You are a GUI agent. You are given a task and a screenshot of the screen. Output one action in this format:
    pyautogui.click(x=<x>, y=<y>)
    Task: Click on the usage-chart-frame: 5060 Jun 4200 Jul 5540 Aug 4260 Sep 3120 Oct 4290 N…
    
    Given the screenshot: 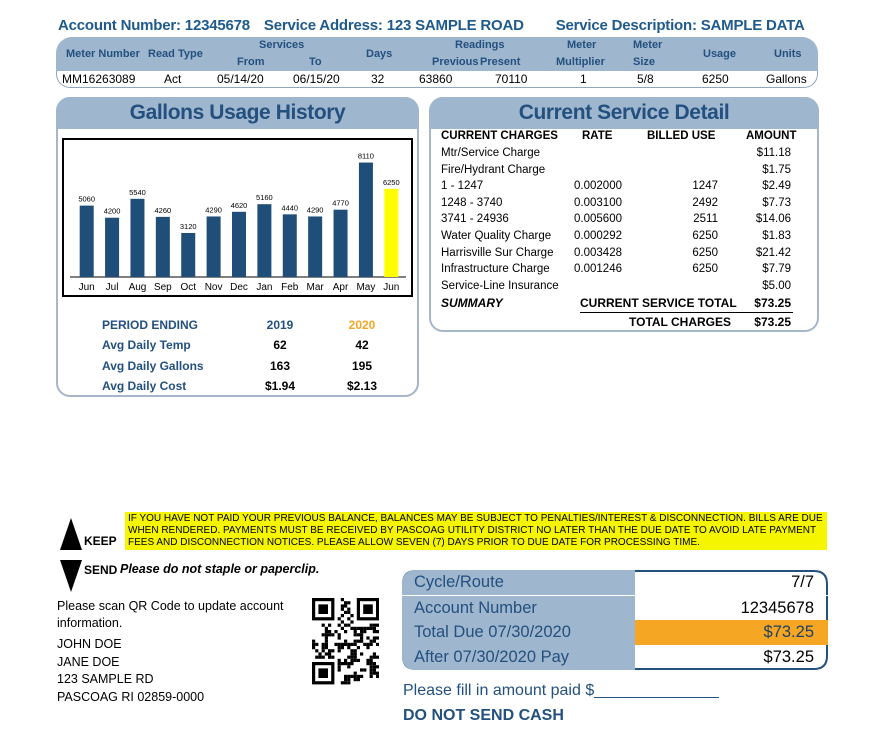 What is the action you would take?
    pyautogui.click(x=237, y=217)
    